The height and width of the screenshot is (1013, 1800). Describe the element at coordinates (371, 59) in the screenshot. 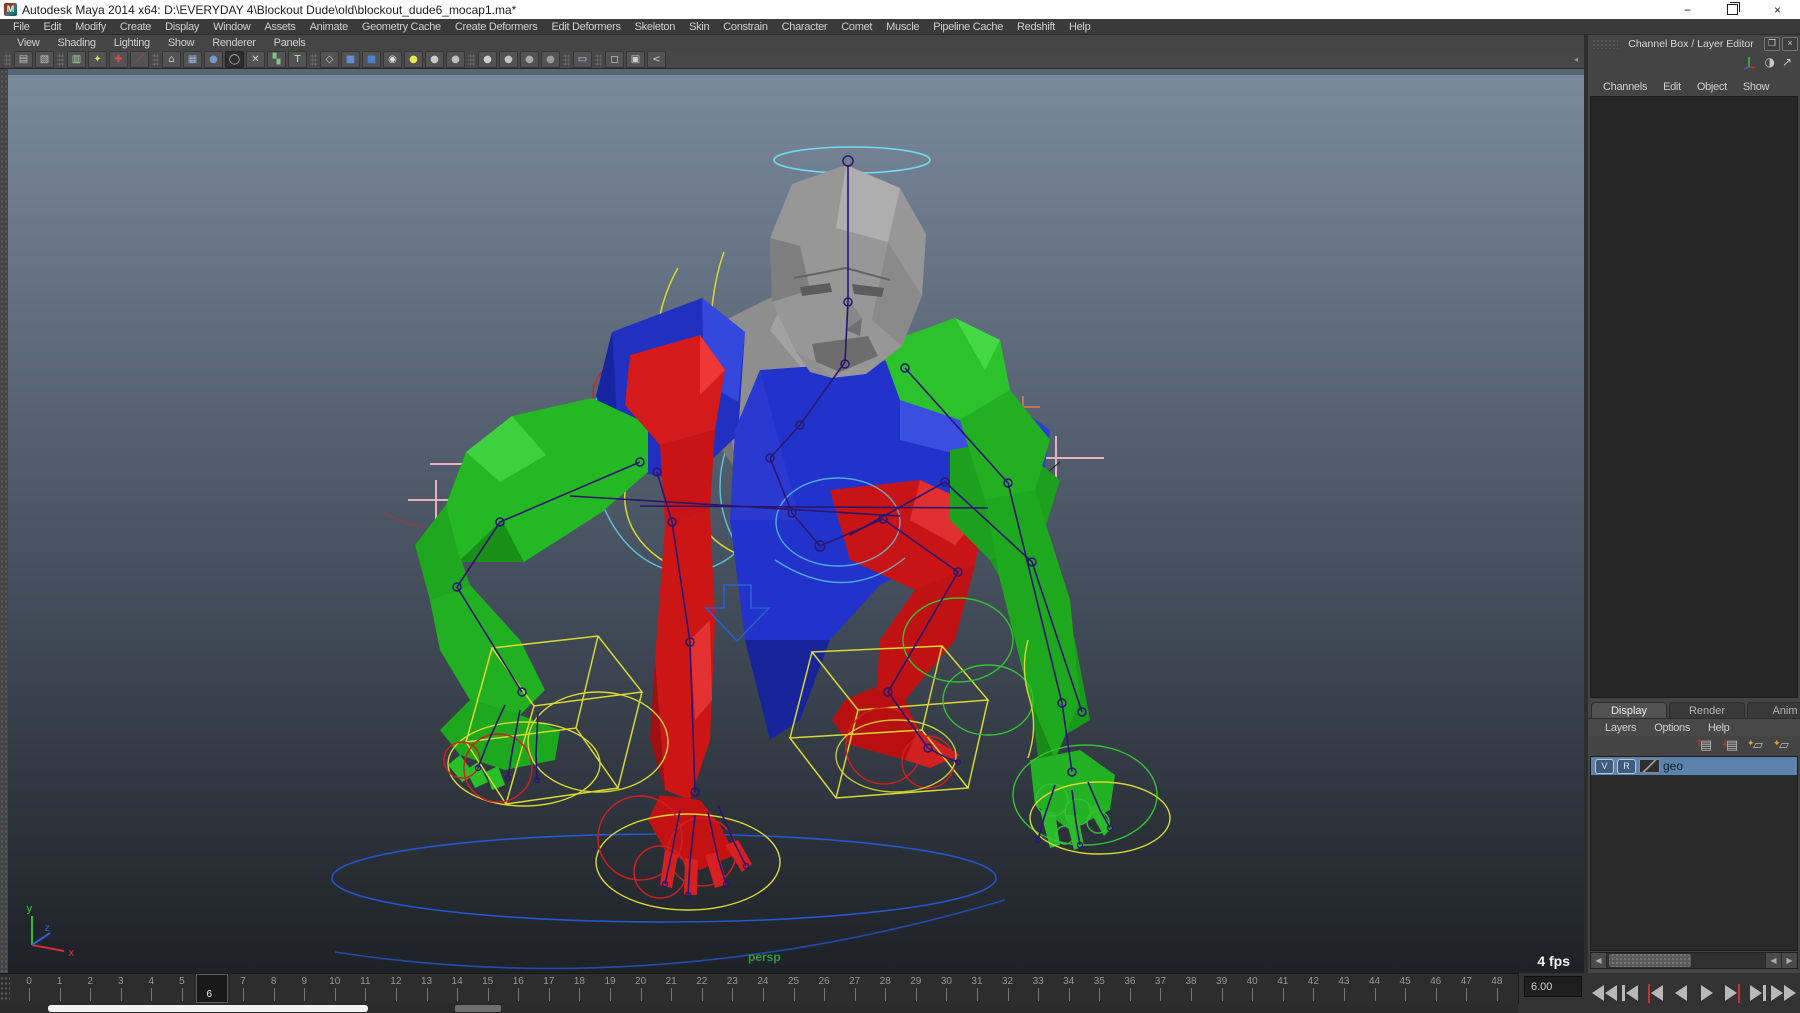

I see `render-current-frame-icon: ■` at that location.